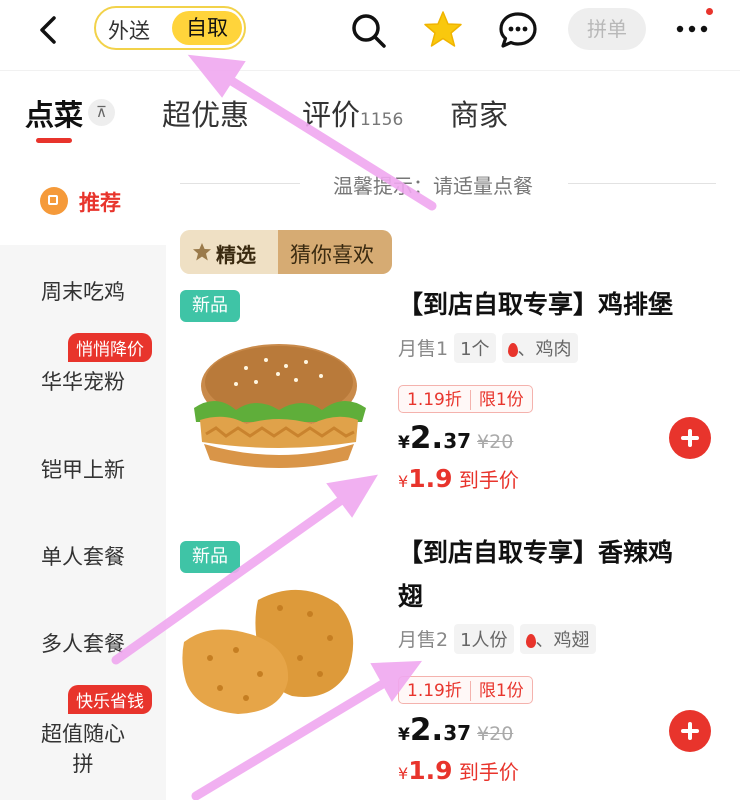 The image size is (740, 800). Describe the element at coordinates (236, 255) in the screenshot. I see `section-featured-label: 精选` at that location.